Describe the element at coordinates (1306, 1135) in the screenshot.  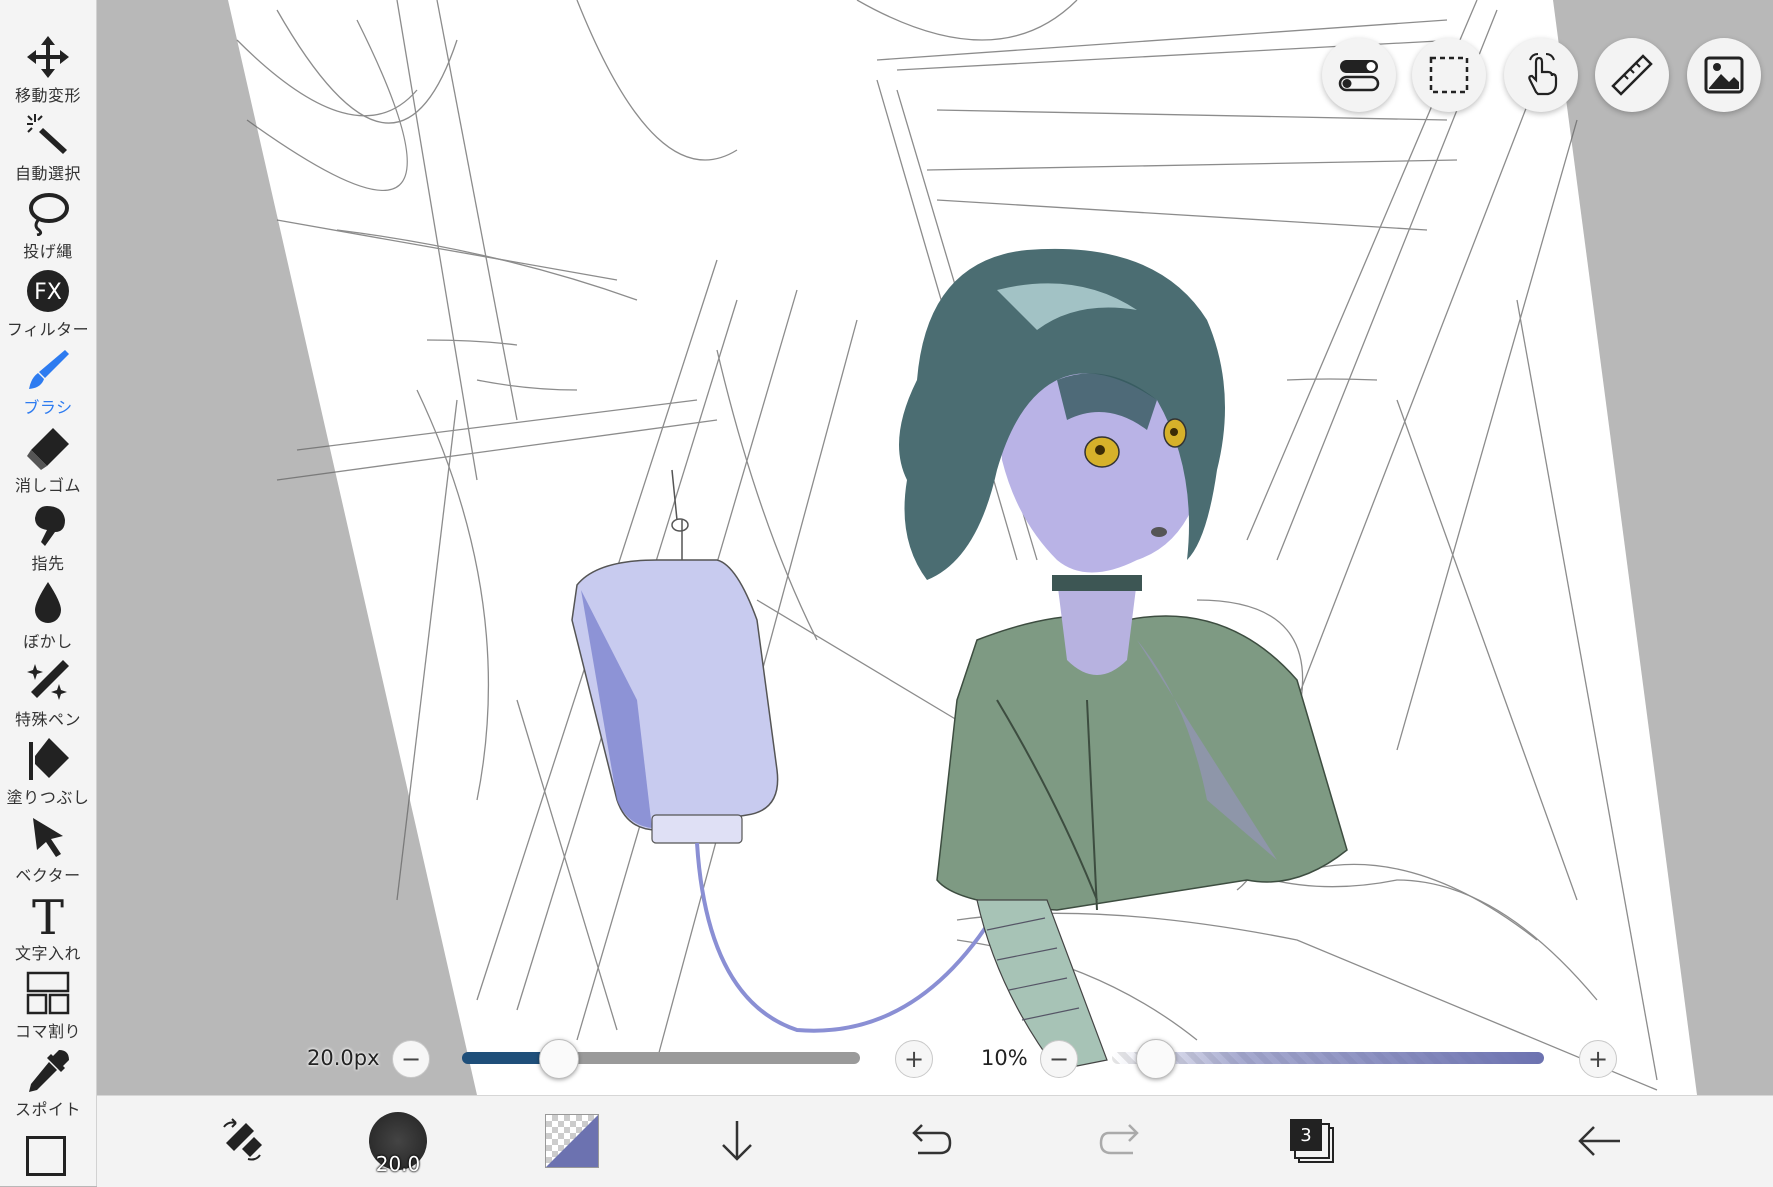
I see `layer-count: 3` at that location.